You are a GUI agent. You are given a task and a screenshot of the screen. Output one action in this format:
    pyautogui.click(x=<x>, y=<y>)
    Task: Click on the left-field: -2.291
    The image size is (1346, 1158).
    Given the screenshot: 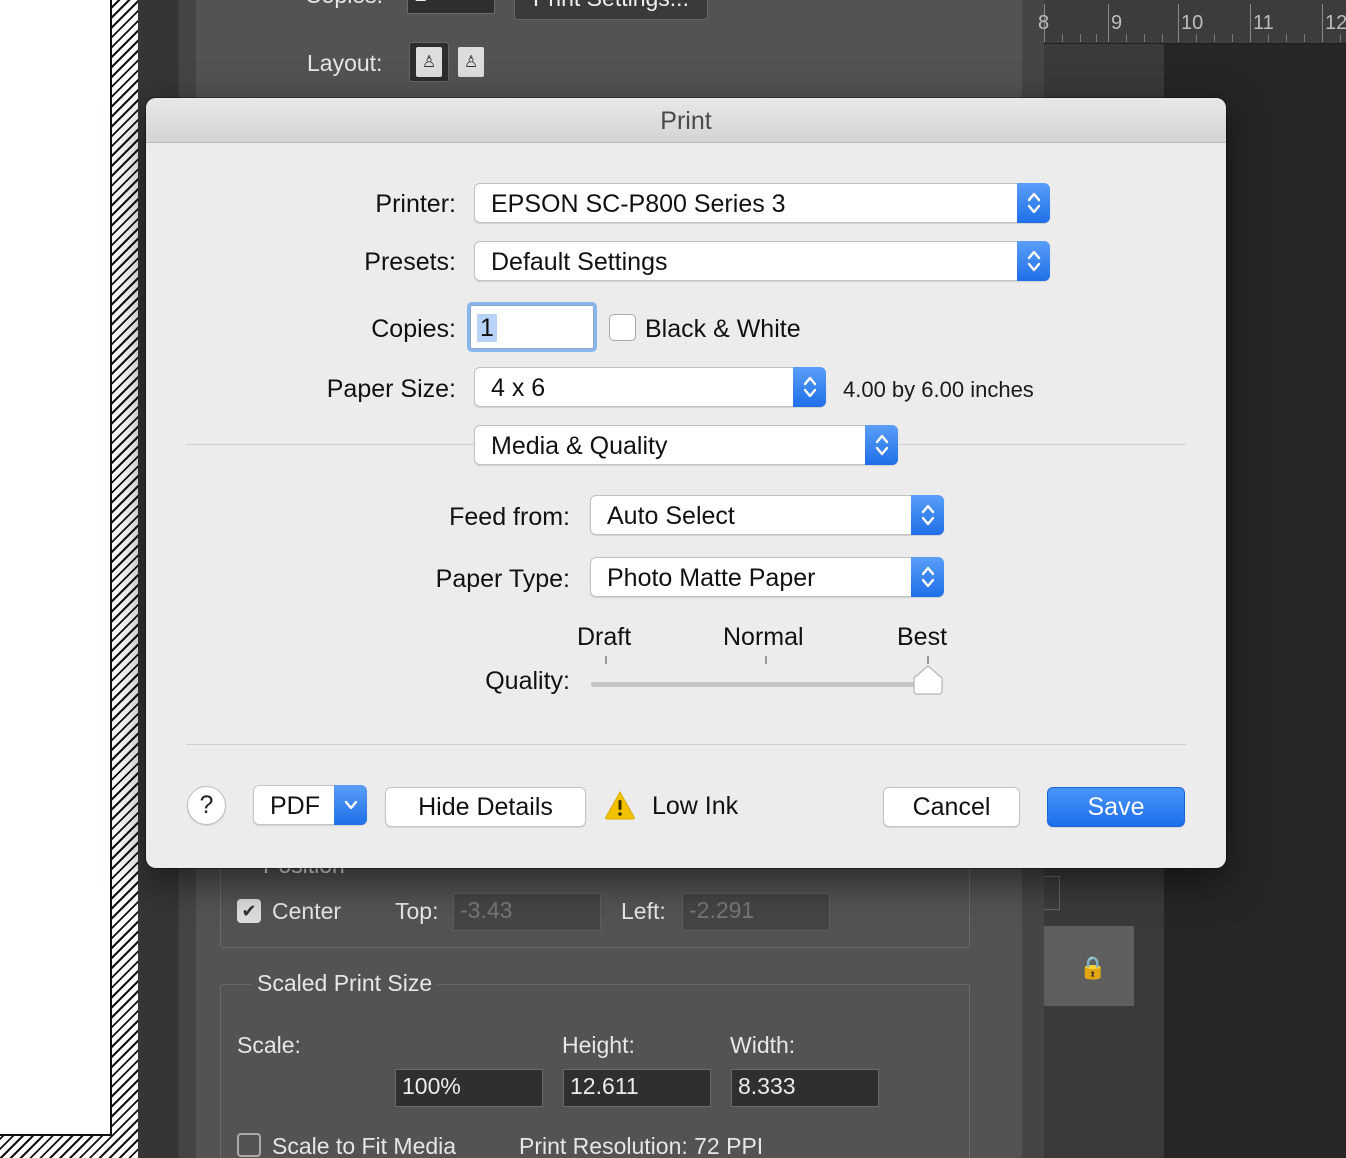 What is the action you would take?
    pyautogui.click(x=756, y=912)
    